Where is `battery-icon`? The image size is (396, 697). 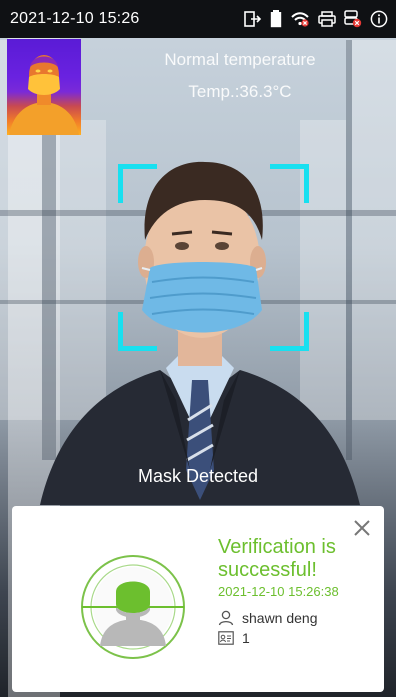 battery-icon is located at coordinates (276, 19).